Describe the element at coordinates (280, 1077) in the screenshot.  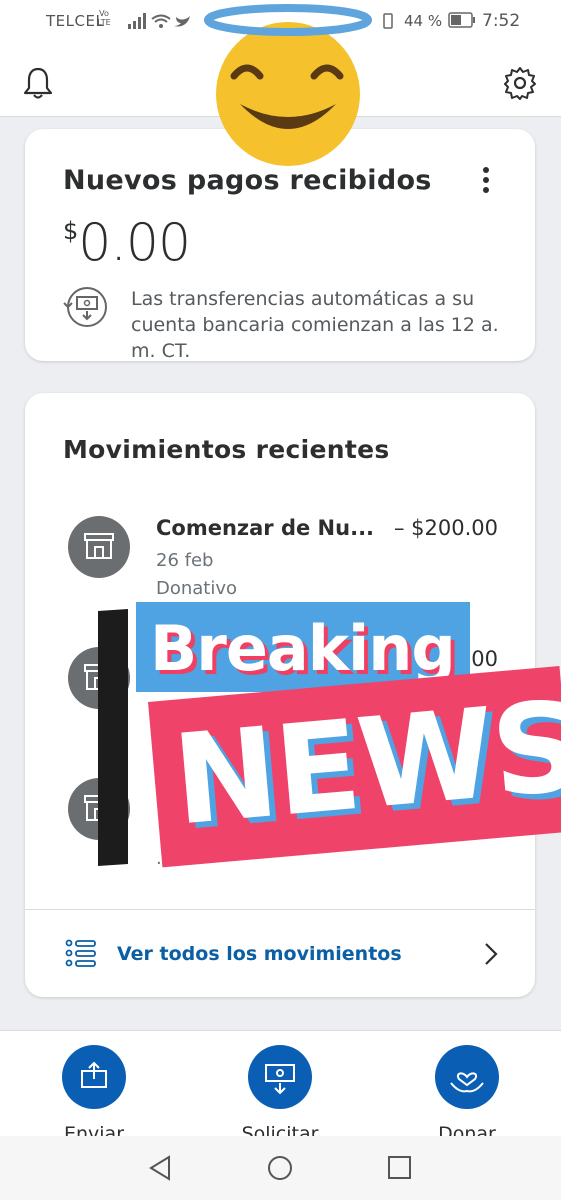
I see `request-icon` at that location.